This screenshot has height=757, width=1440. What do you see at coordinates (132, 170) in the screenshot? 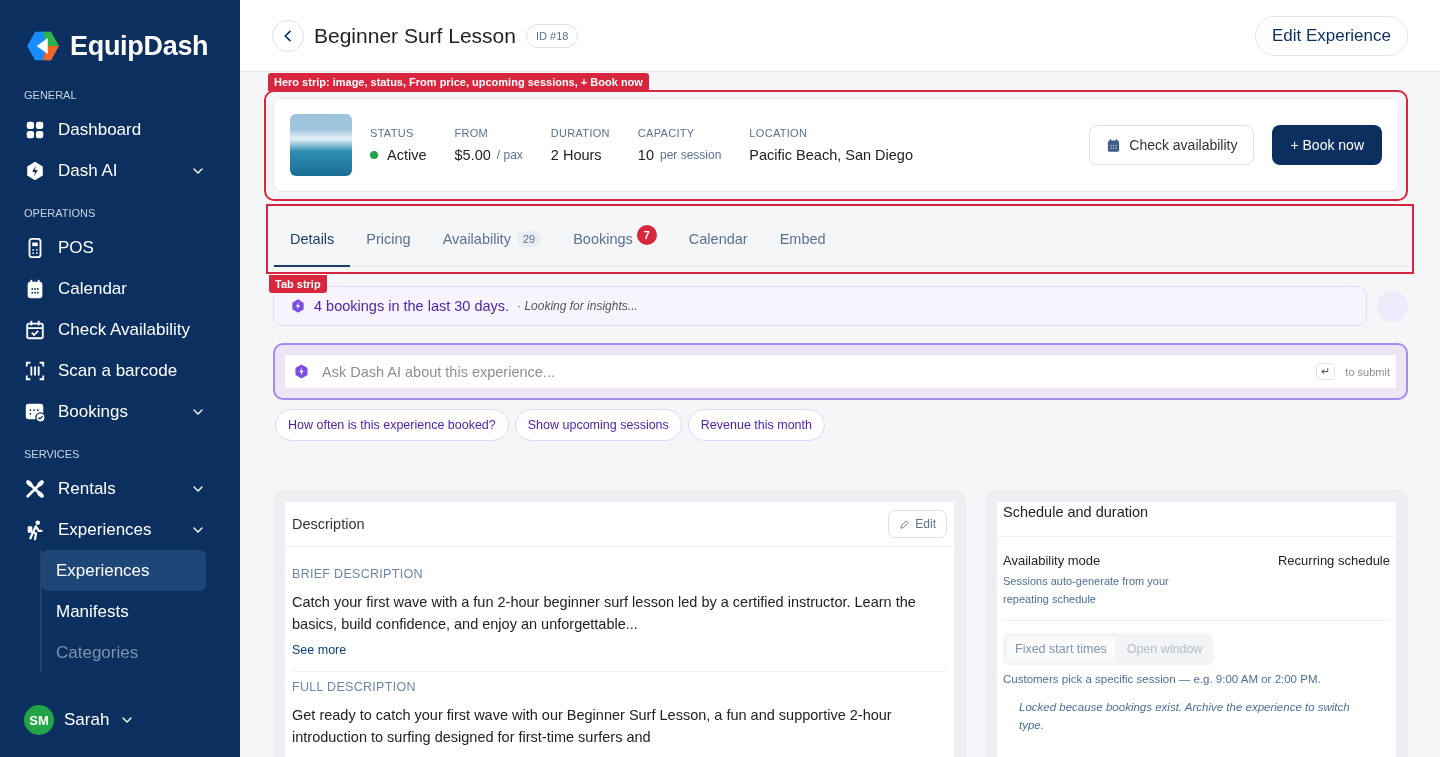
I see `sidebar-item: Dash AI` at bounding box center [132, 170].